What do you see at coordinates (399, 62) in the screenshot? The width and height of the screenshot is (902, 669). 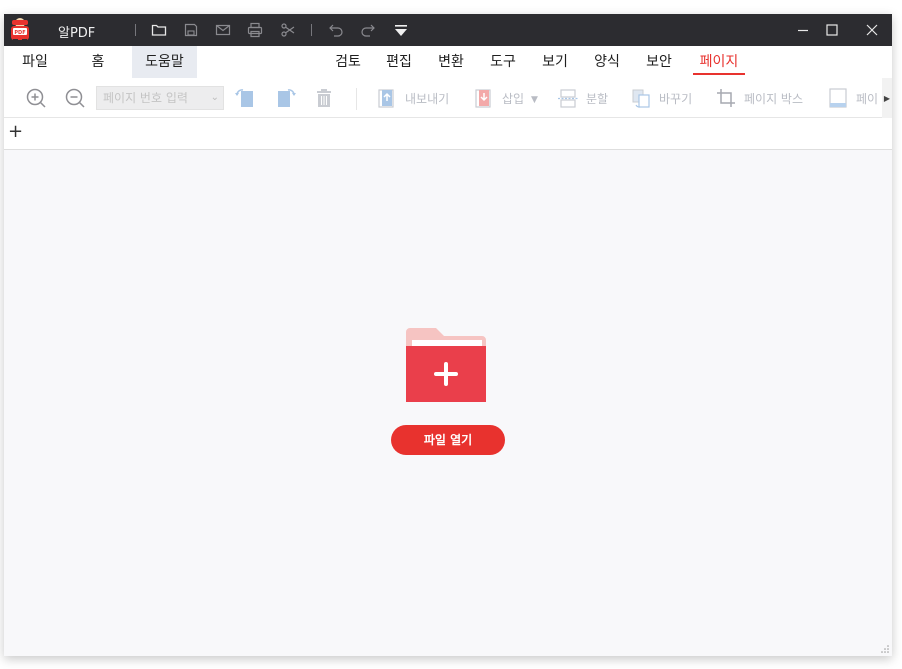 I see `menu-edit: 편집` at bounding box center [399, 62].